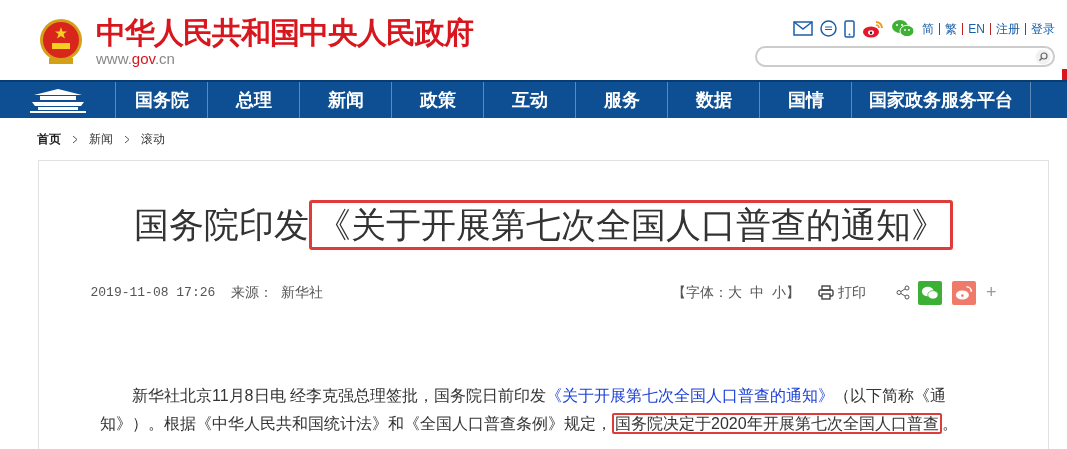 The height and width of the screenshot is (449, 1067). What do you see at coordinates (777, 423) in the screenshot?
I see `highlighted-text: 国务院决定于2020年开展第七次全国人口普查` at bounding box center [777, 423].